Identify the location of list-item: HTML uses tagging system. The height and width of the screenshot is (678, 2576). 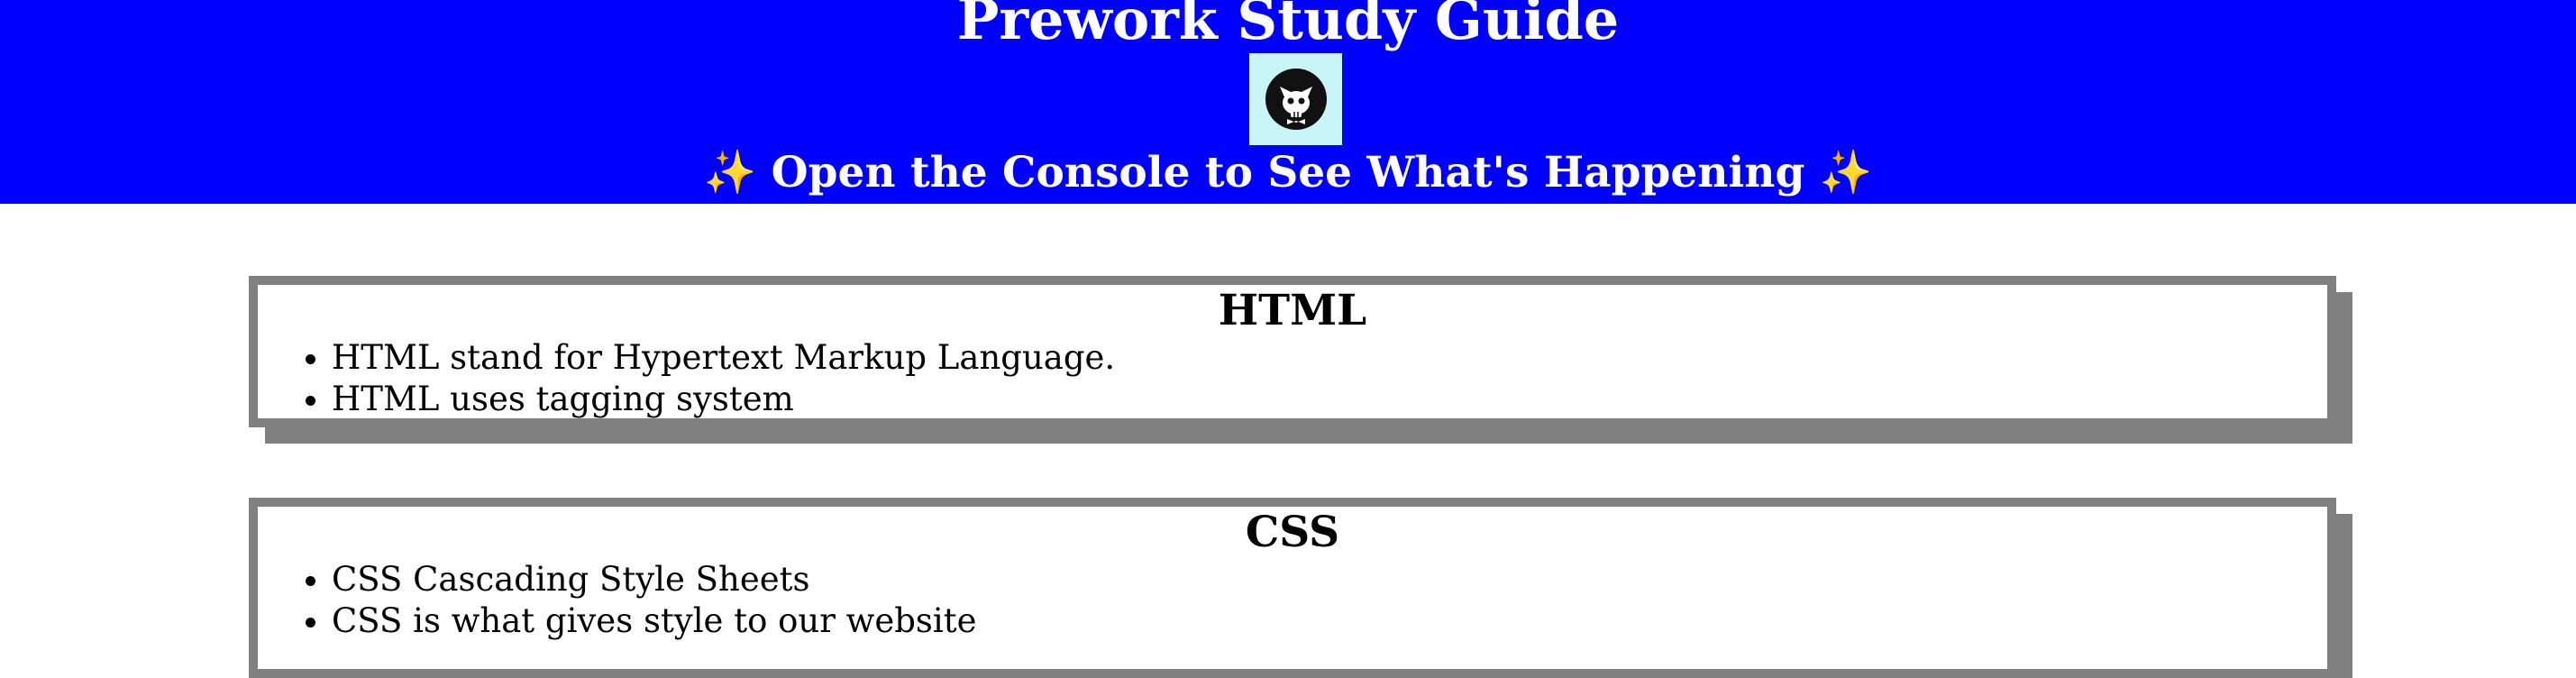
(1329, 399).